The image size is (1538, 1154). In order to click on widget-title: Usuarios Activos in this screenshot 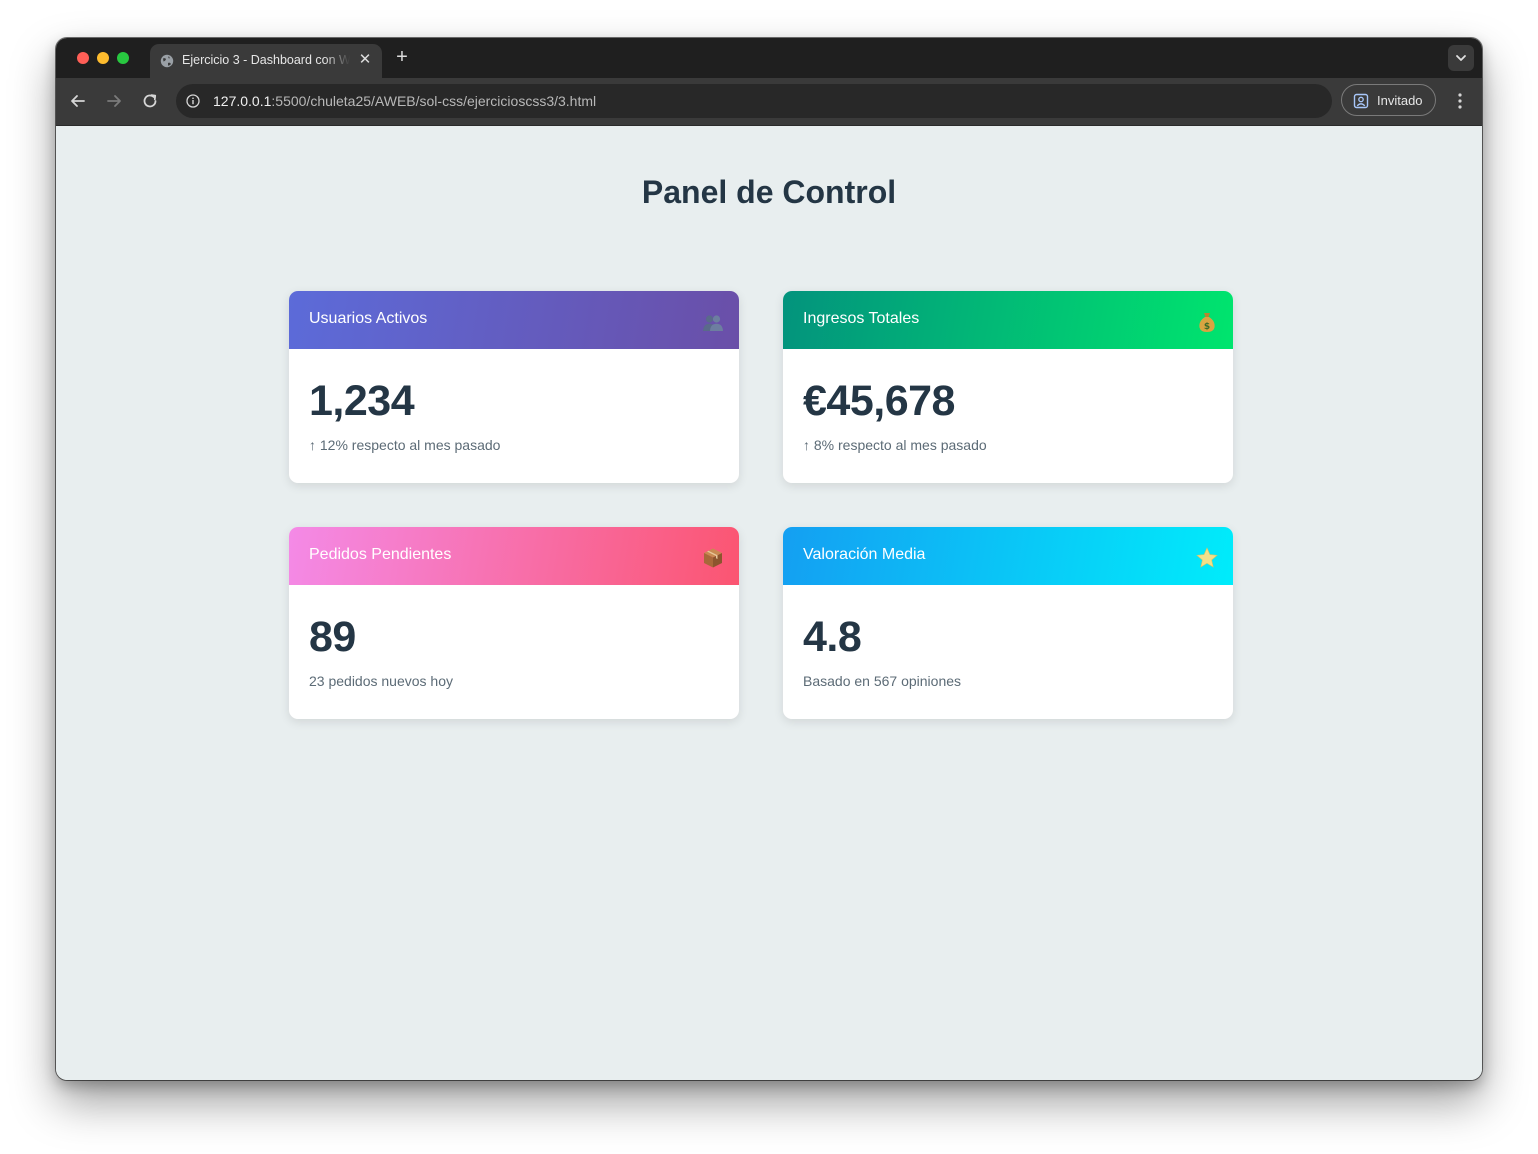, I will do `click(368, 318)`.